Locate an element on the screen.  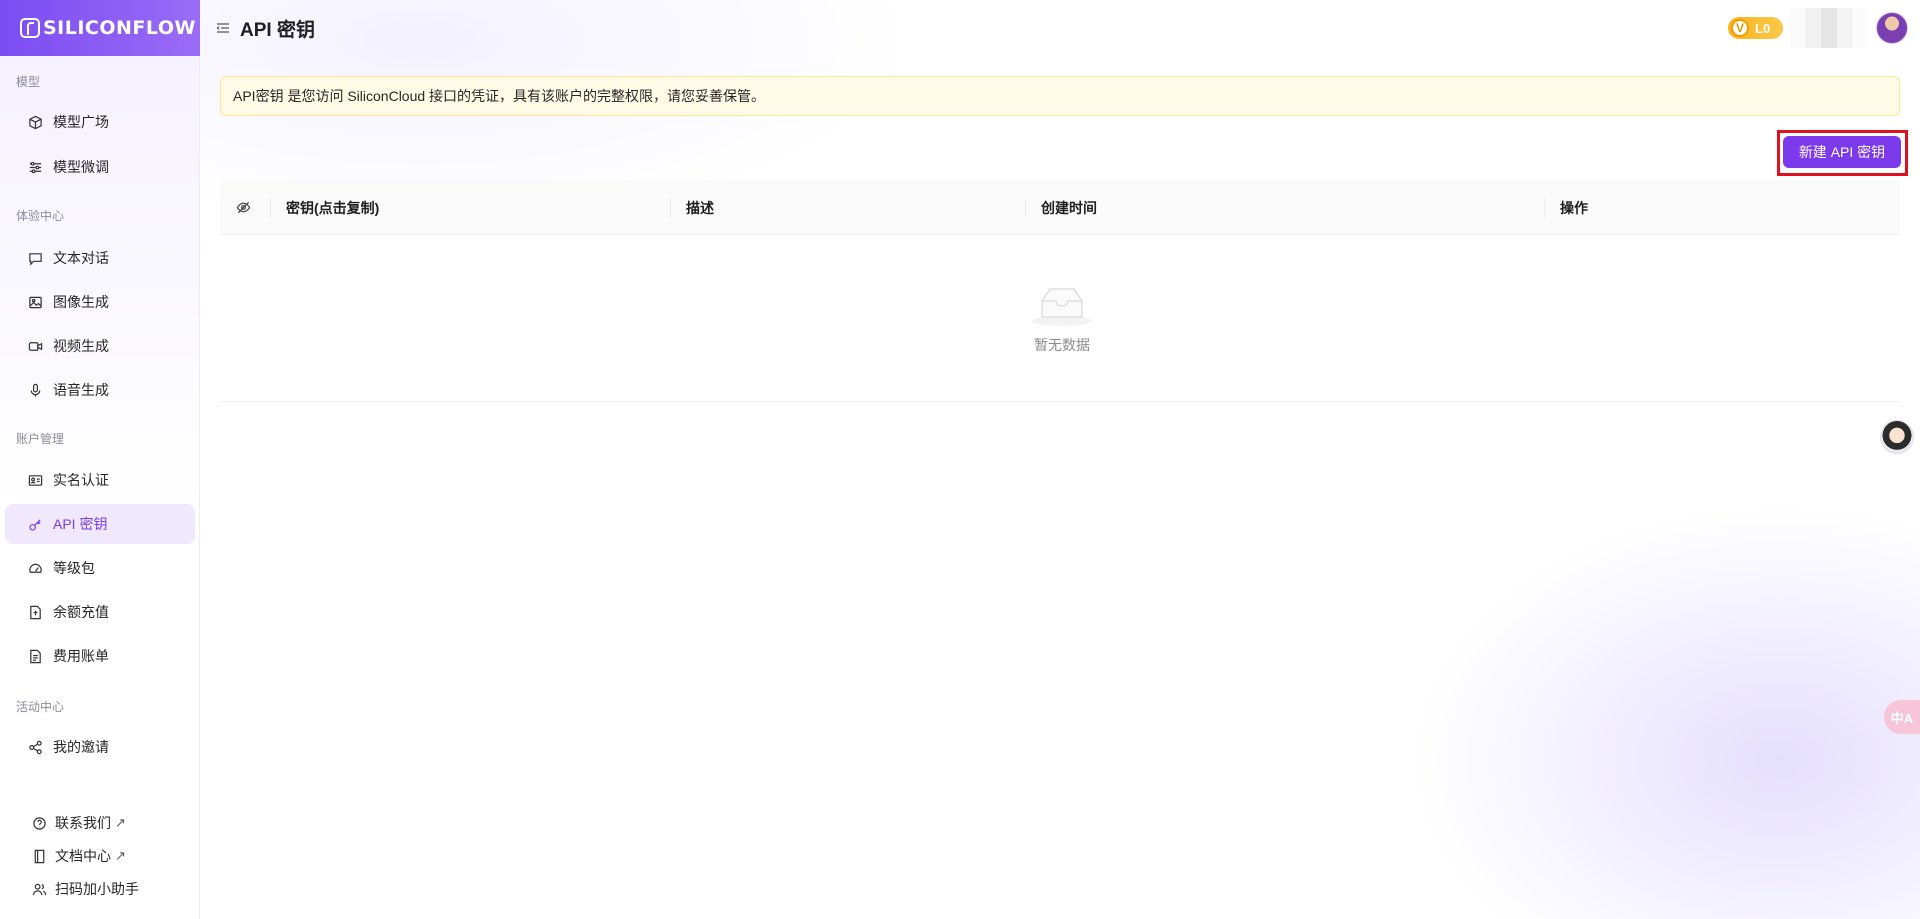
image-icon is located at coordinates (35, 302).